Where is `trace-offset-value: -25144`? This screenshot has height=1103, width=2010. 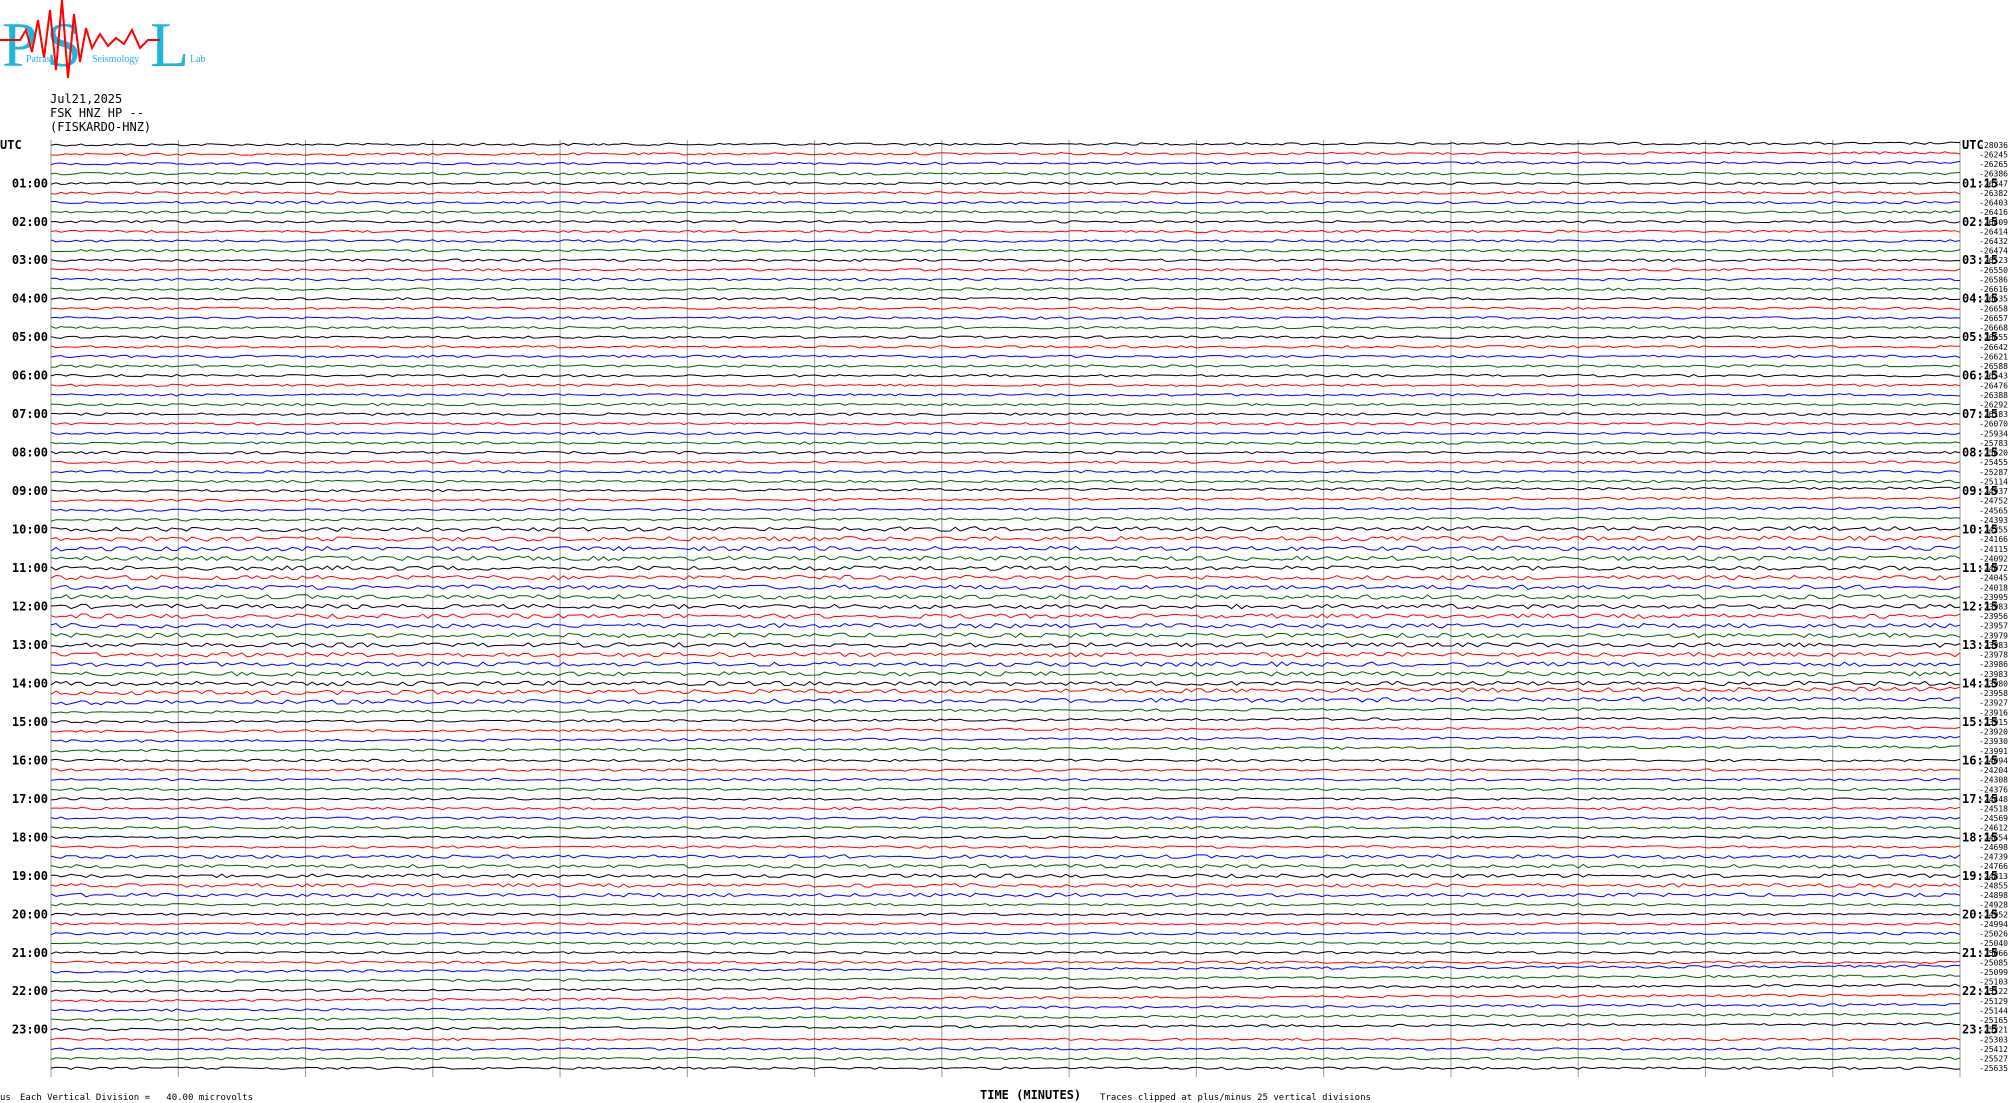 trace-offset-value: -25144 is located at coordinates (1993, 1010).